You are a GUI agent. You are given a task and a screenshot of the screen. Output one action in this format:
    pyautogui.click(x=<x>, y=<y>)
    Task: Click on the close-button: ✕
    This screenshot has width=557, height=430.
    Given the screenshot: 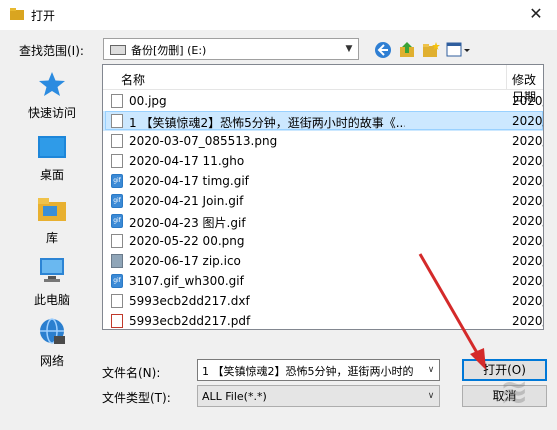 What is the action you would take?
    pyautogui.click(x=536, y=14)
    